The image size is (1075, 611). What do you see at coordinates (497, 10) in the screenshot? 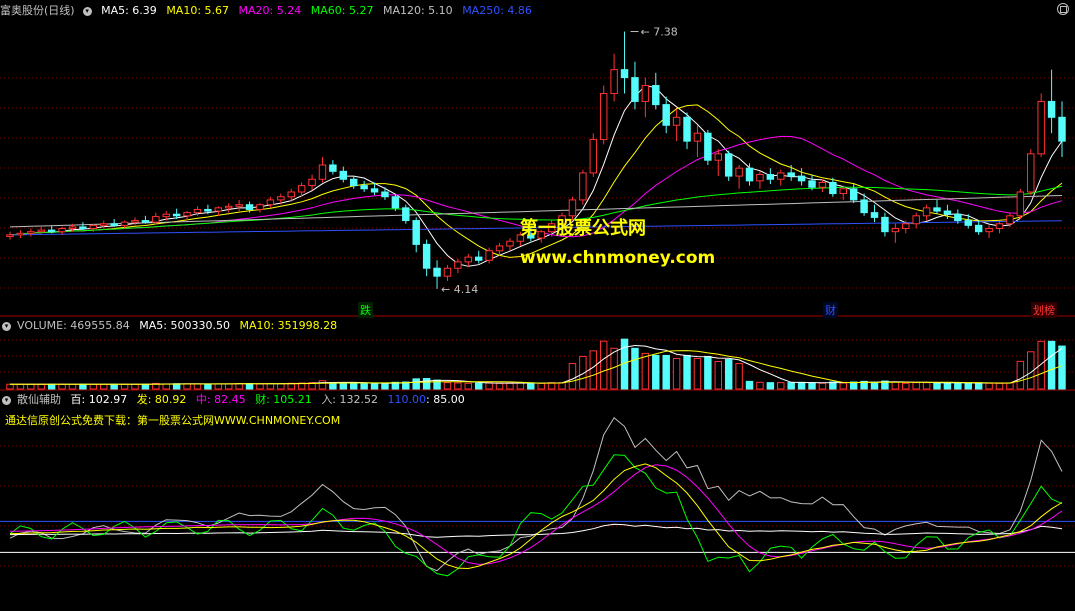
I see `ma250-label: MA250: 4.86` at bounding box center [497, 10].